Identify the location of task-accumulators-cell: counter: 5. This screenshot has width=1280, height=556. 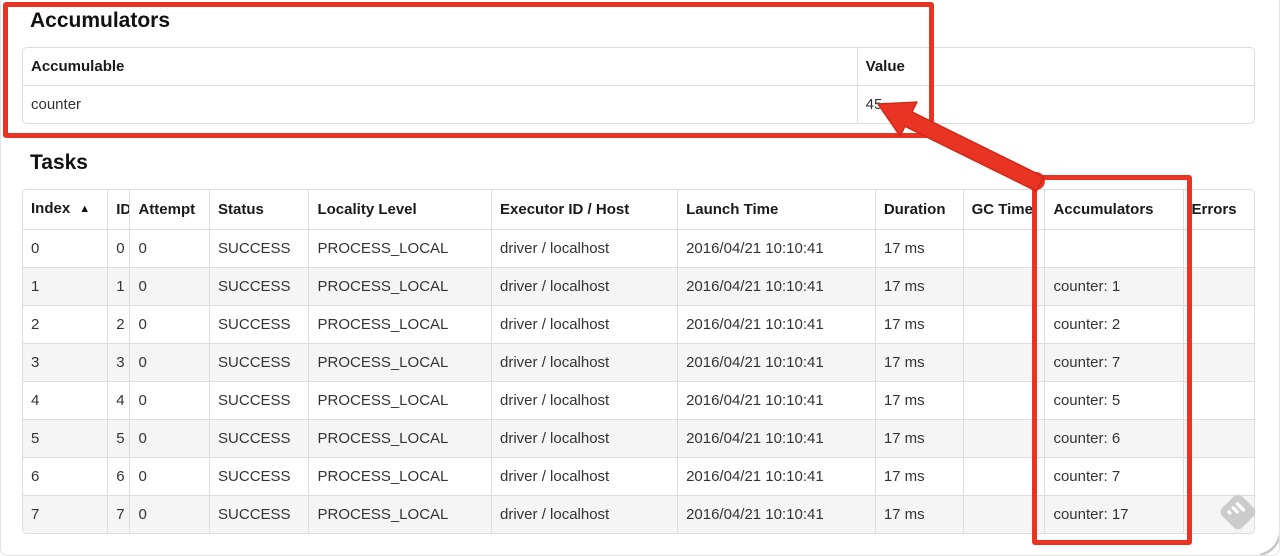
(1113, 400).